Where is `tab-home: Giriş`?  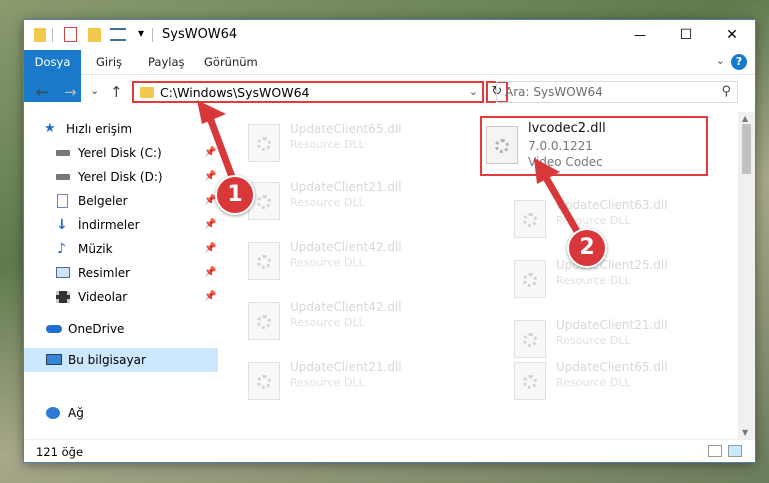 tab-home: Giriş is located at coordinates (109, 62).